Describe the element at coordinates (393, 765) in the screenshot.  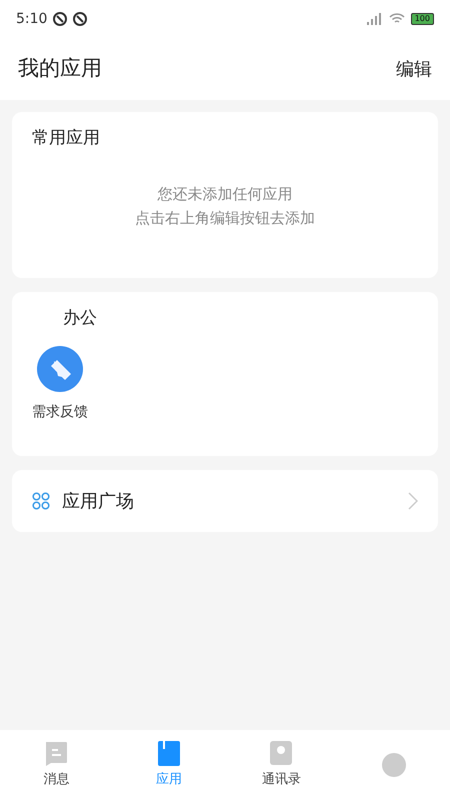
I see `profile-icon` at that location.